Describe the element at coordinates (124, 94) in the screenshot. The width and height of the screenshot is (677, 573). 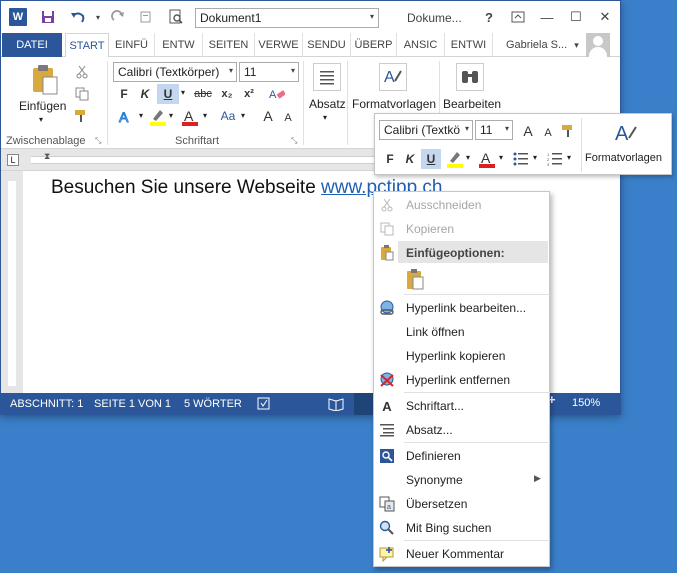
I see `bold-button: F` at that location.